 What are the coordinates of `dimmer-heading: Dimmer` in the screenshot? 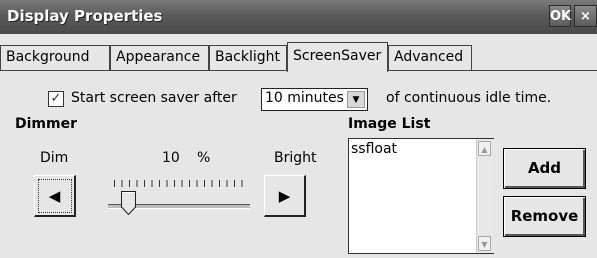 It's located at (46, 124).